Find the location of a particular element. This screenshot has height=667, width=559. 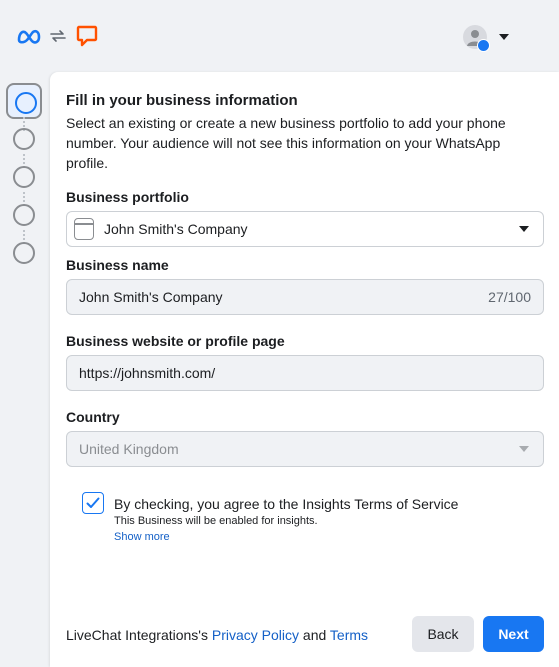

footer-prefix: LiveChat Integrations's is located at coordinates (137, 635).